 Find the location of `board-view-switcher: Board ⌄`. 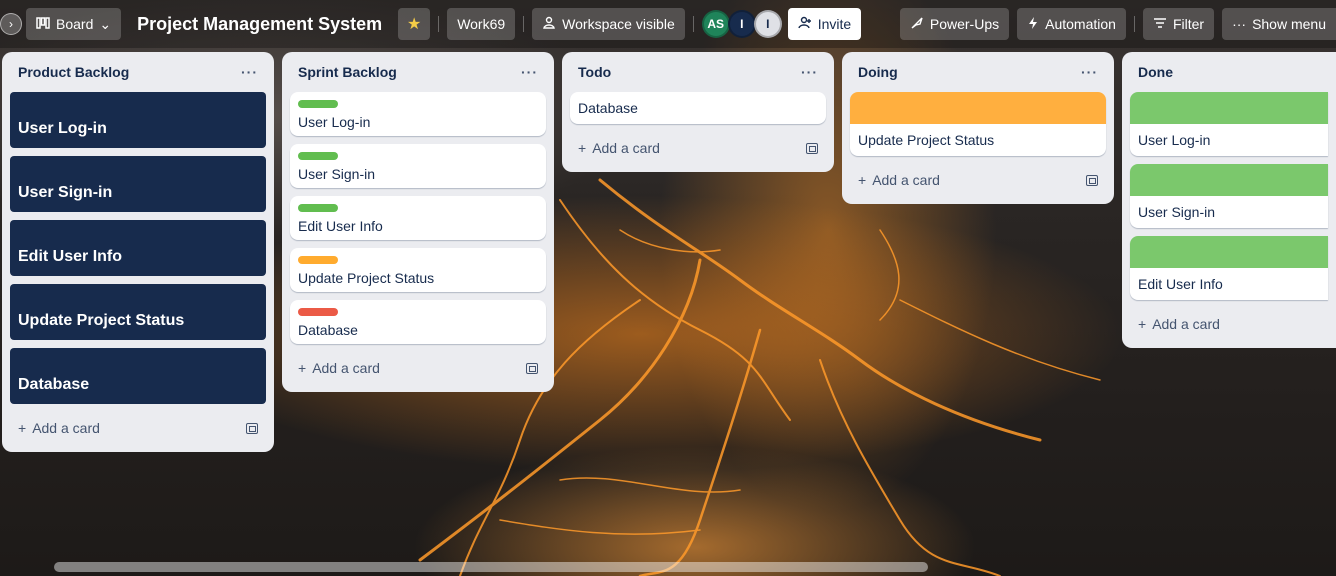

board-view-switcher: Board ⌄ is located at coordinates (74, 24).